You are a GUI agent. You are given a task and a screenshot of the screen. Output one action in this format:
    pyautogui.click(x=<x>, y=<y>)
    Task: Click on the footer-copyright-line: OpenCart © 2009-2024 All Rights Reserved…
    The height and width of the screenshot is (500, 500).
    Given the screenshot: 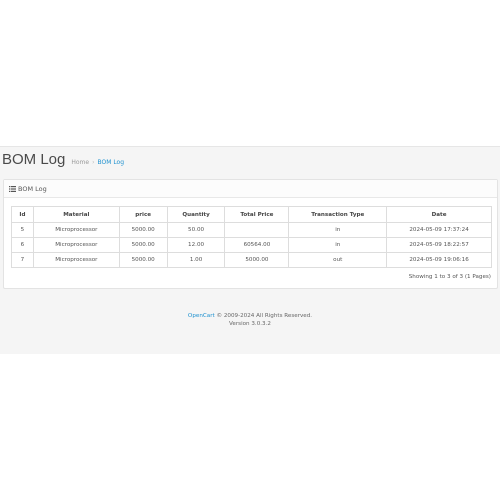 What is the action you would take?
    pyautogui.click(x=250, y=316)
    